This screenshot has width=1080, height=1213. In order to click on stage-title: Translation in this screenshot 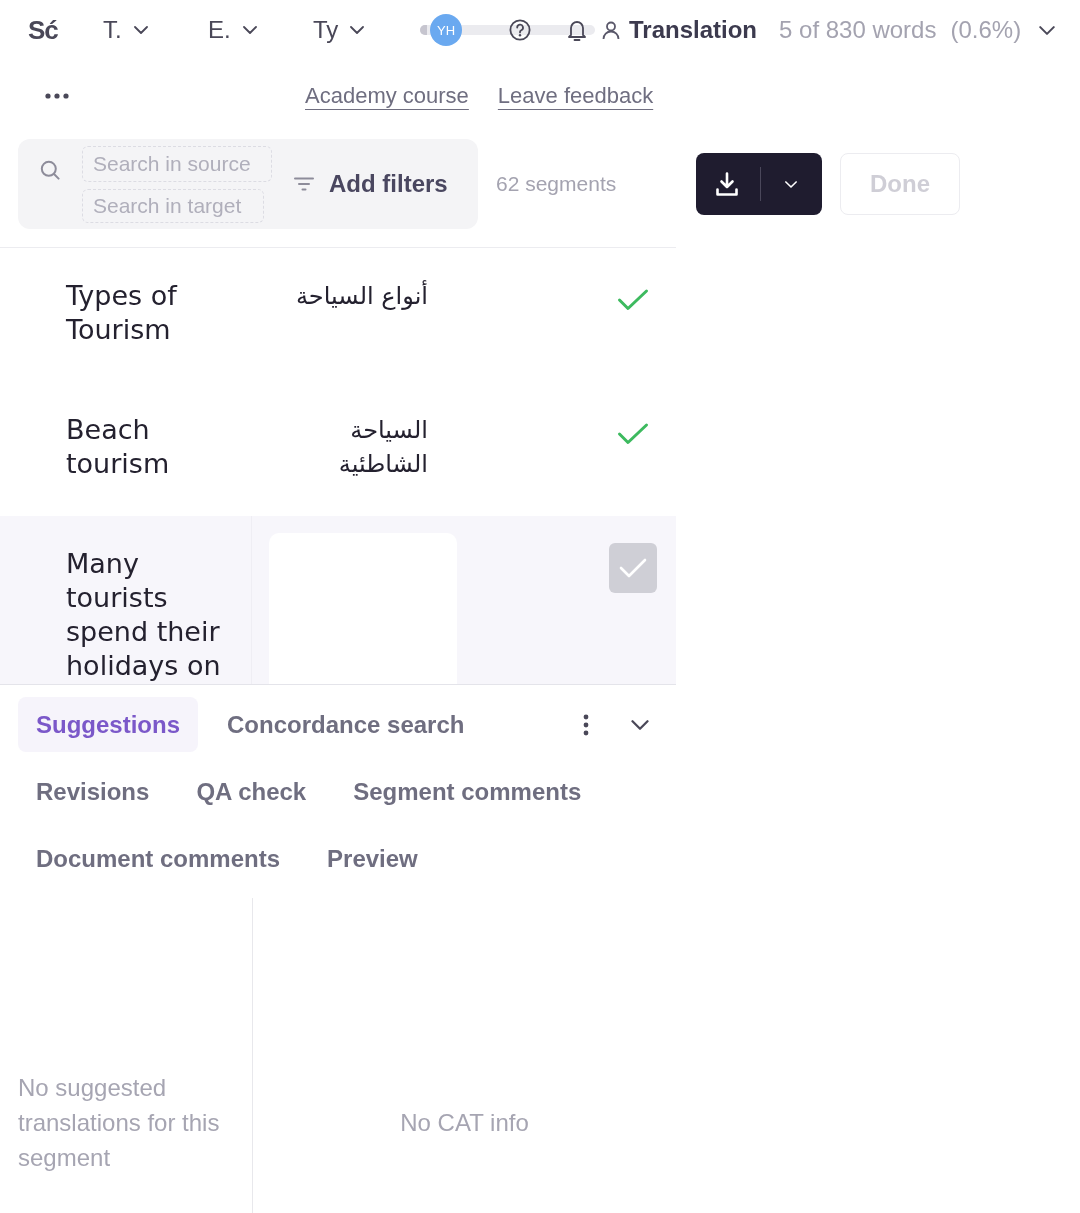, I will do `click(693, 30)`.